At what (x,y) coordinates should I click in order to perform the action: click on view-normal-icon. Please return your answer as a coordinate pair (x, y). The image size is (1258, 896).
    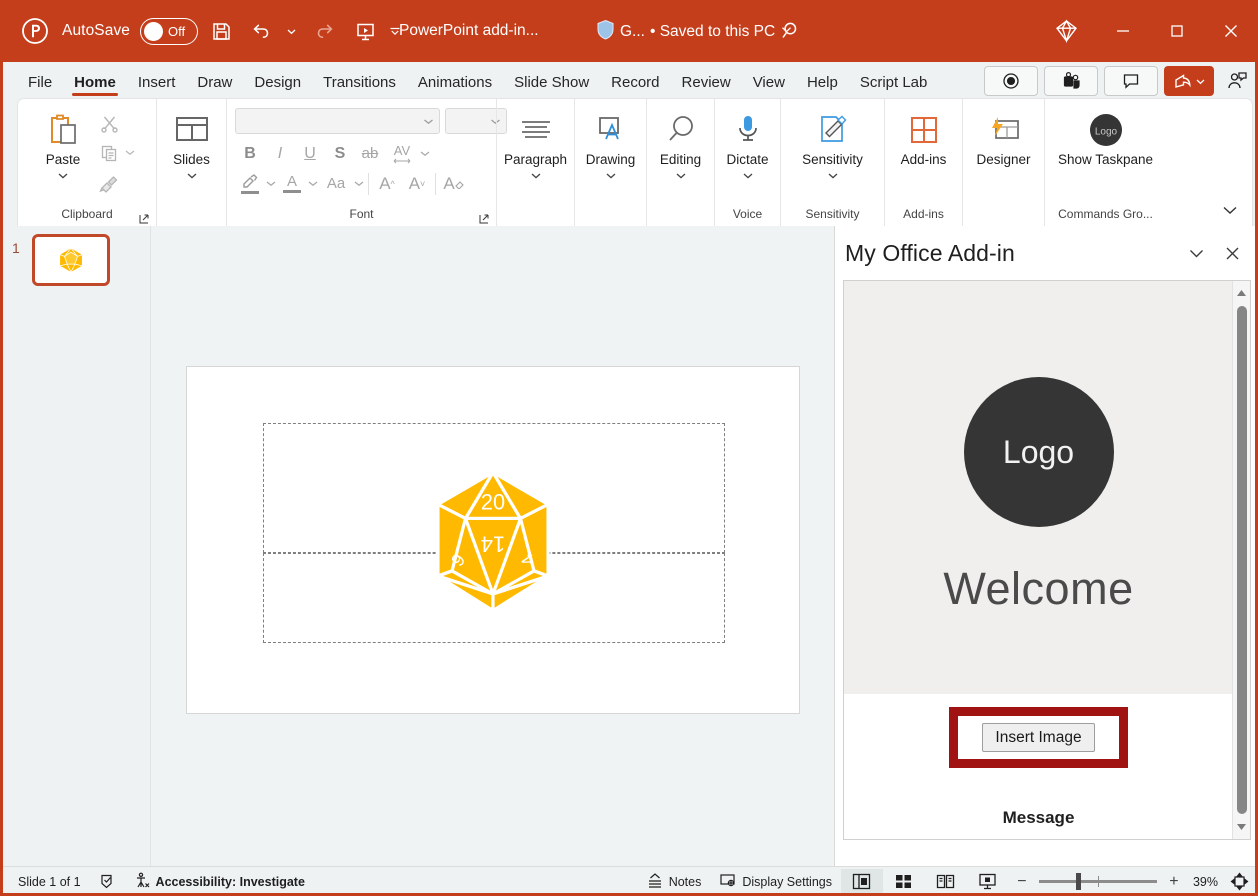
    Looking at the image, I should click on (861, 881).